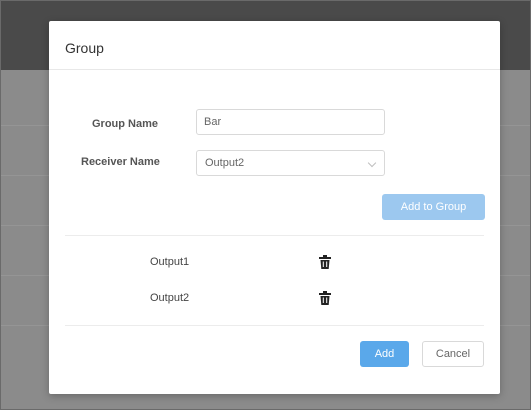  Describe the element at coordinates (274, 45) in the screenshot. I see `dialog-header: Group` at that location.